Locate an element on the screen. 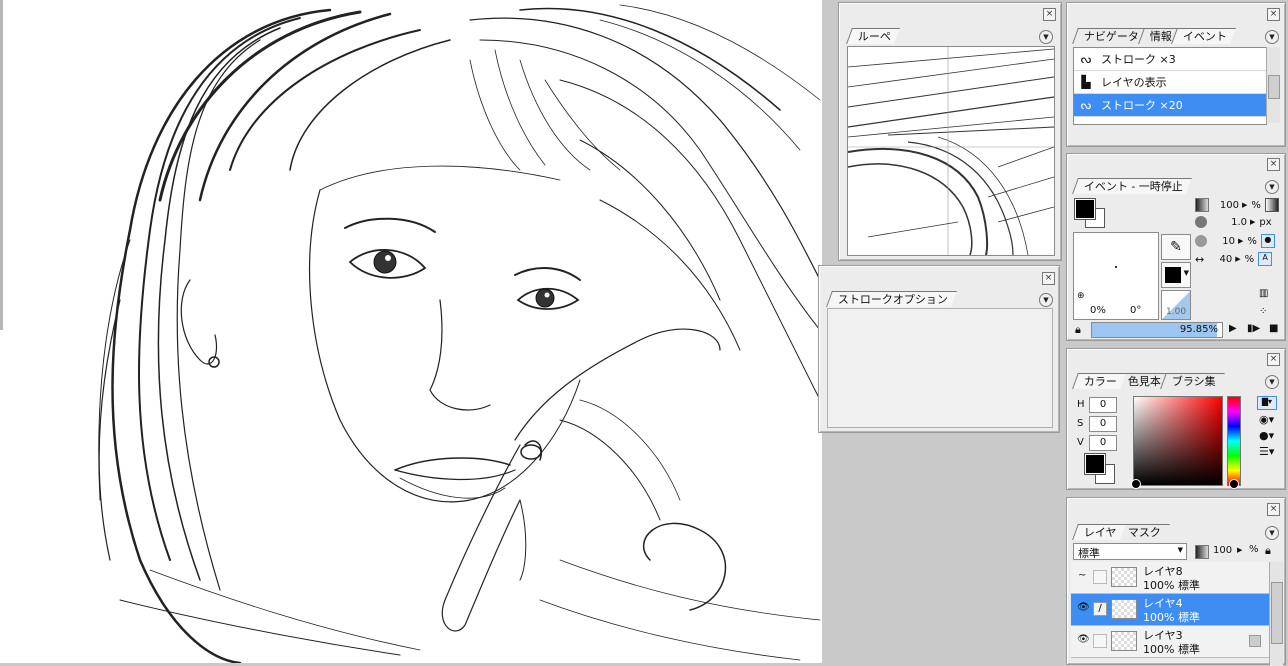 The height and width of the screenshot is (666, 1288). history-item-label: ストローク ×20 is located at coordinates (1142, 105).